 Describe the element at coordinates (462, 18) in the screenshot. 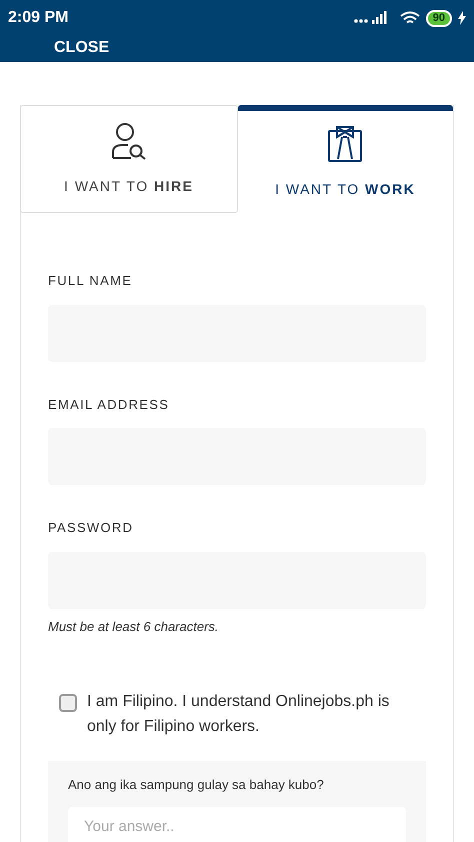

I see `charging-icon` at that location.